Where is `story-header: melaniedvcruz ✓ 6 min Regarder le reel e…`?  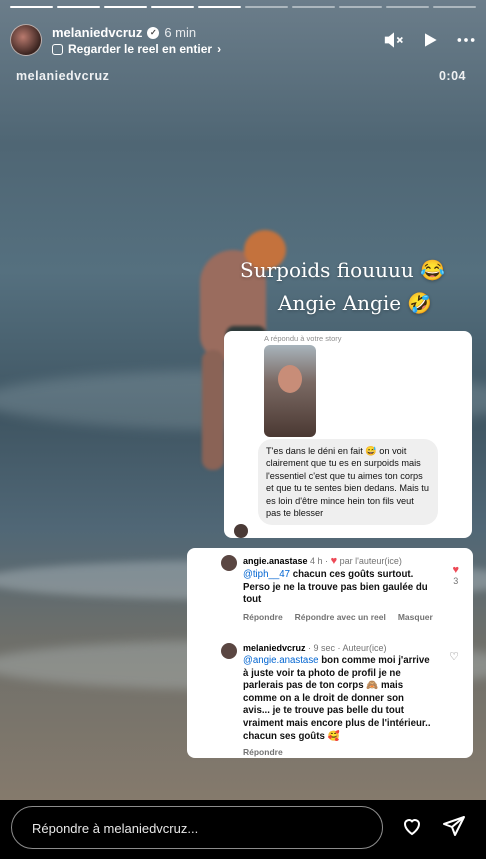
story-header: melaniedvcruz ✓ 6 min Regarder le reel e… is located at coordinates (243, 44).